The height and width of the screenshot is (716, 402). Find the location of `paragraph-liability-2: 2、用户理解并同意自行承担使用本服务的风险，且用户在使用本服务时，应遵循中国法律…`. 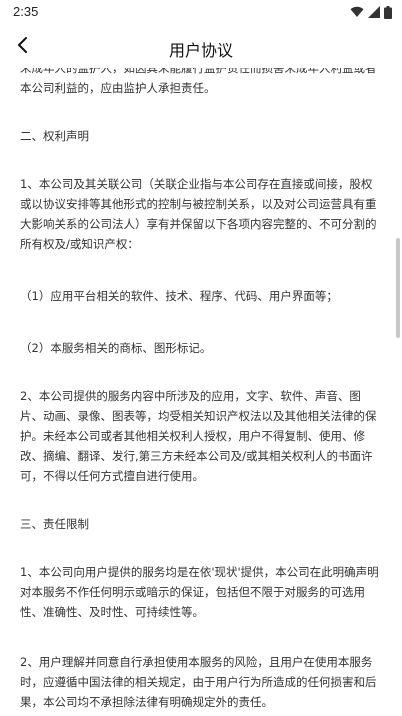

paragraph-liability-2: 2、用户理解并同意自行承担使用本服务的风险，且用户在使用本服务时，应遵循中国法律… is located at coordinates (198, 682).